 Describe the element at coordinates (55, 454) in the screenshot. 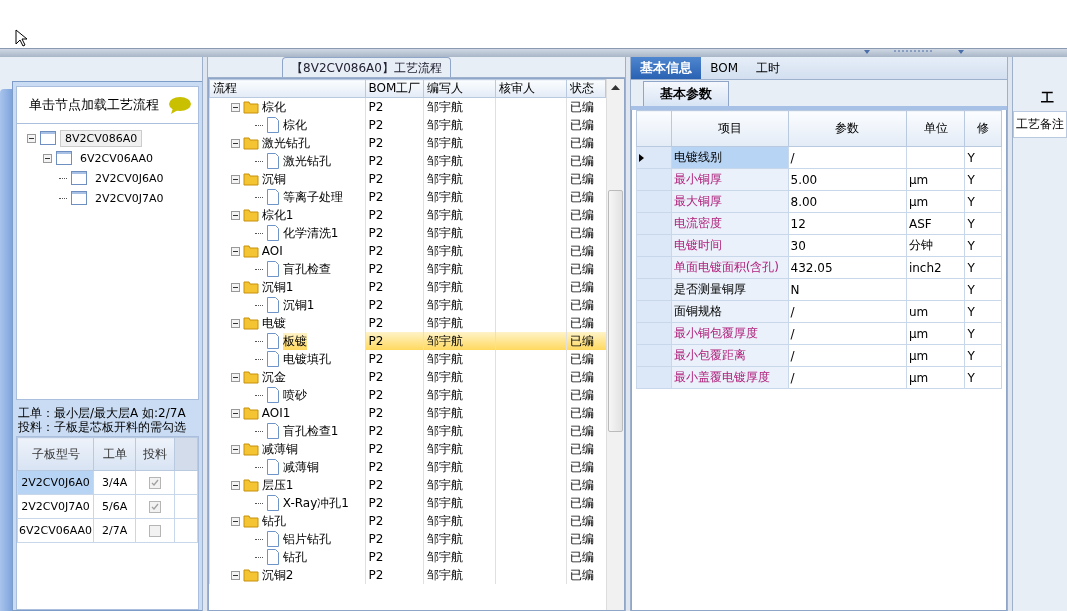

I see `column-header: 子板型号` at that location.